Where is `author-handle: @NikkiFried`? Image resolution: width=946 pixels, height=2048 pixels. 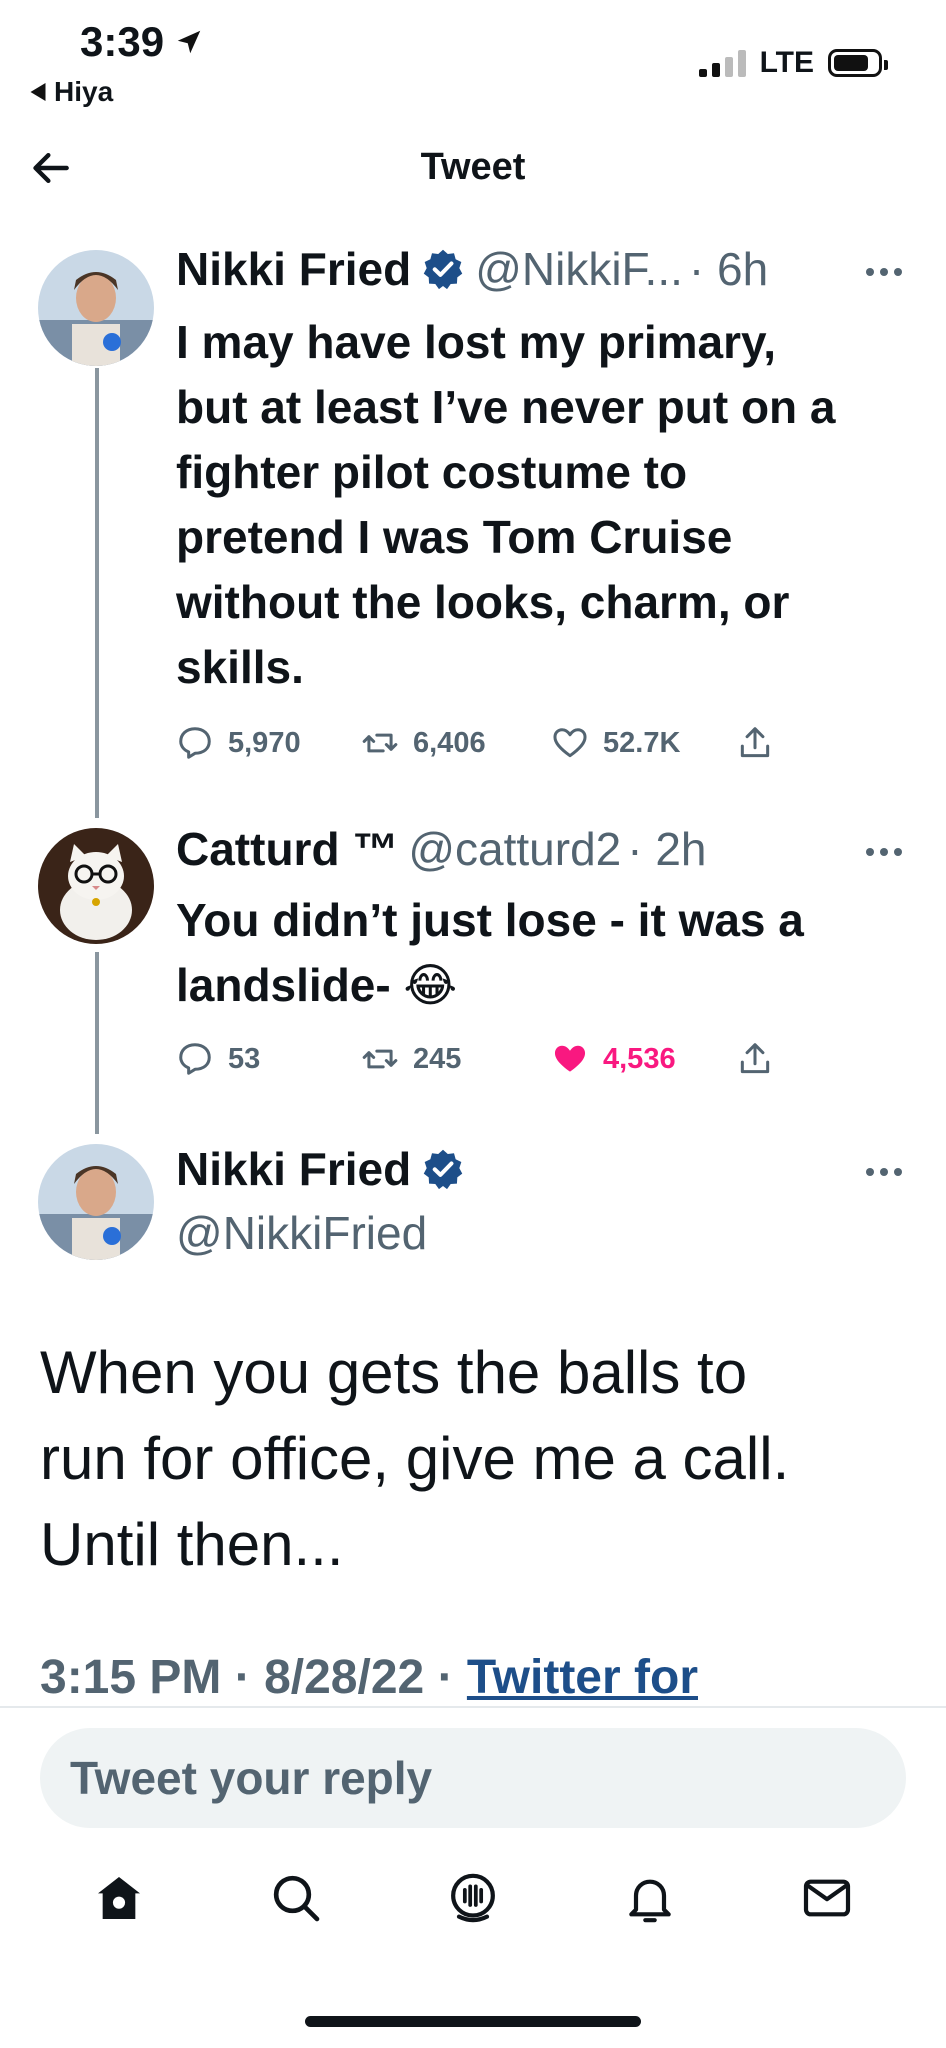 author-handle: @NikkiFried is located at coordinates (301, 1233).